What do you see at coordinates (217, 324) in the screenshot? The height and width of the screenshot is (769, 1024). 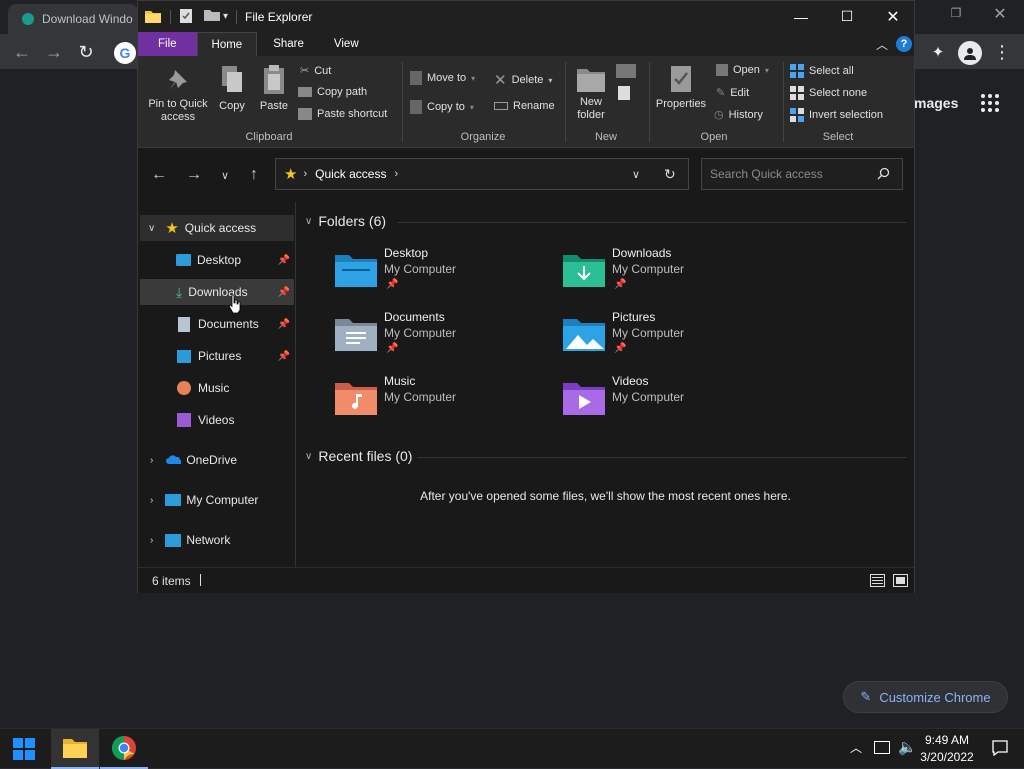 I see `nav-item-documents: Documents 📌` at bounding box center [217, 324].